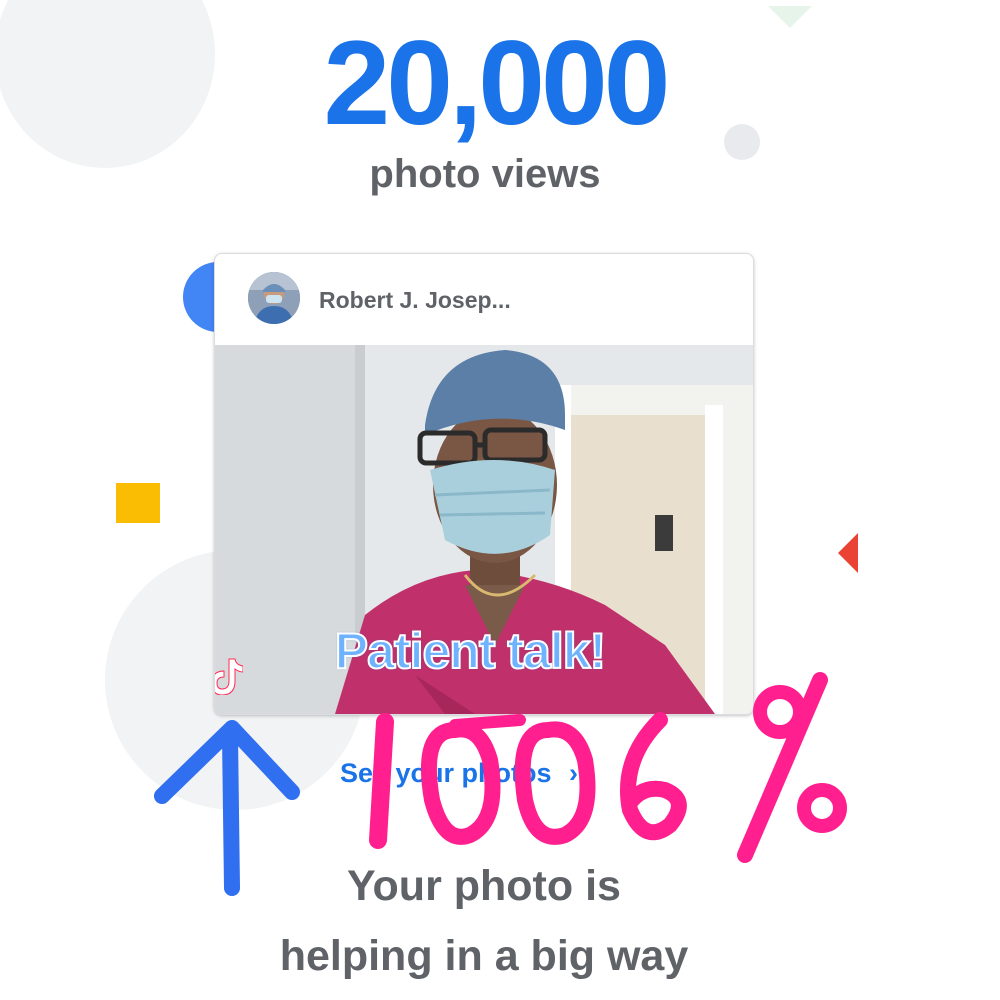  What do you see at coordinates (470, 651) in the screenshot?
I see `photo-caption: Patient talk!` at bounding box center [470, 651].